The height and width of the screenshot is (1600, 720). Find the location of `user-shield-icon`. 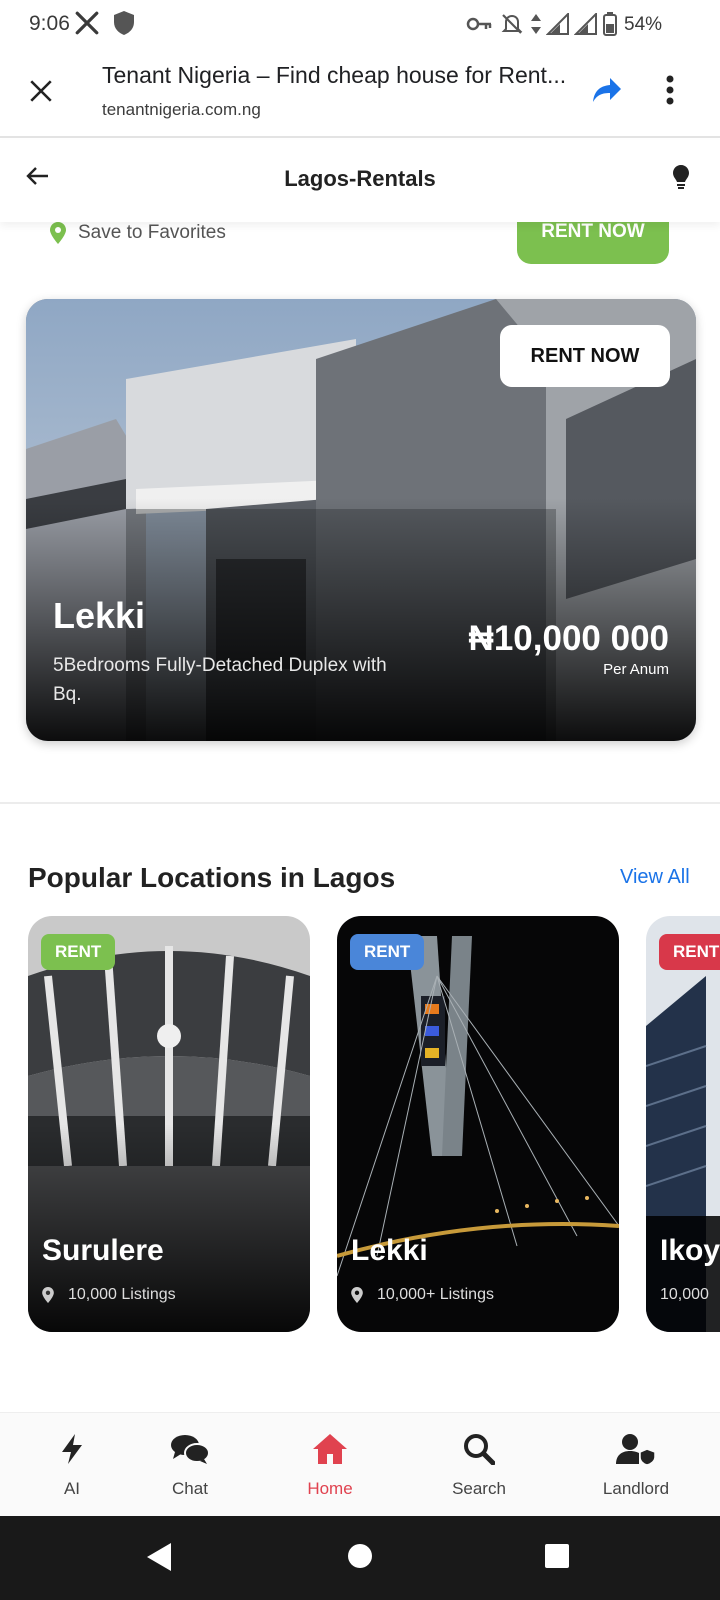

user-shield-icon is located at coordinates (636, 1451).